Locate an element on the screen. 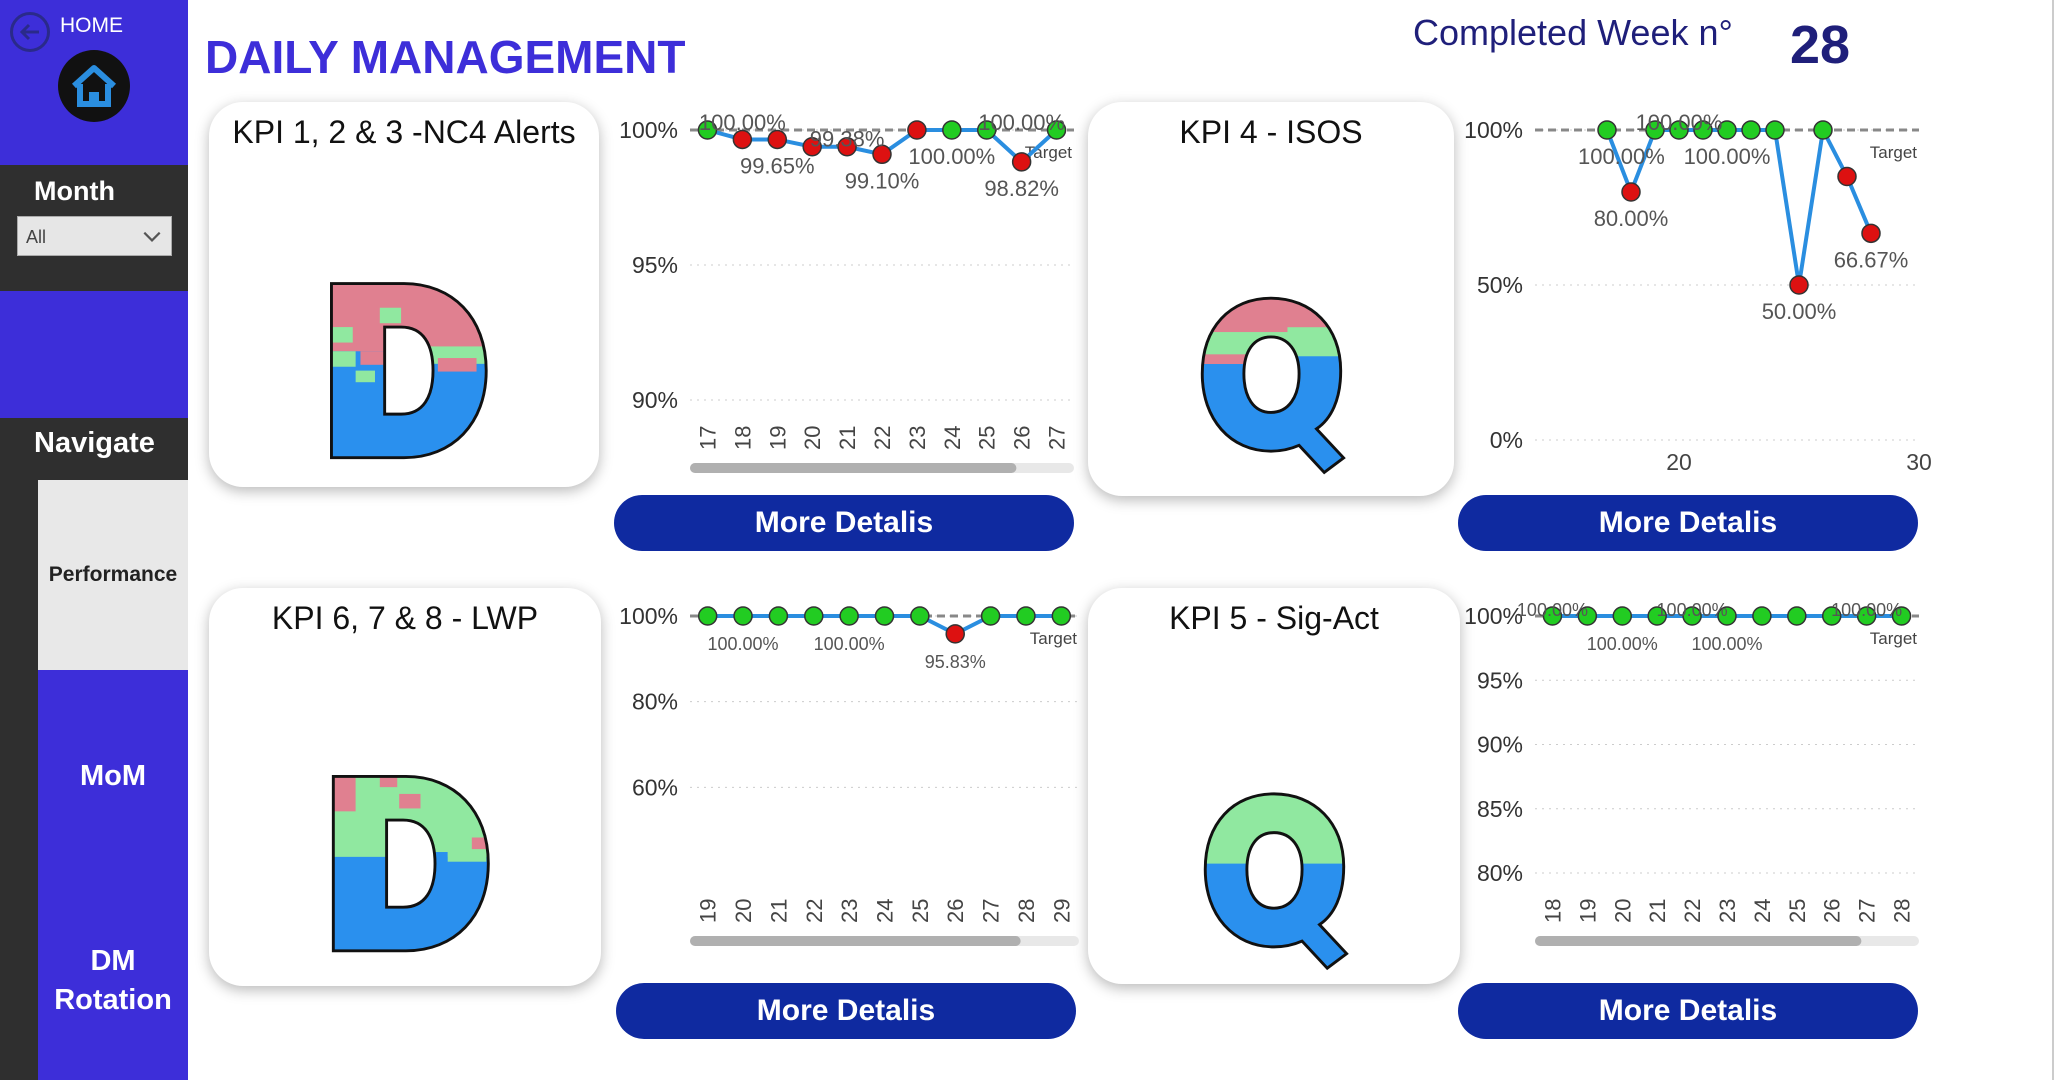 The width and height of the screenshot is (2057, 1080). x-tick-label: 26 is located at coordinates (1832, 911).